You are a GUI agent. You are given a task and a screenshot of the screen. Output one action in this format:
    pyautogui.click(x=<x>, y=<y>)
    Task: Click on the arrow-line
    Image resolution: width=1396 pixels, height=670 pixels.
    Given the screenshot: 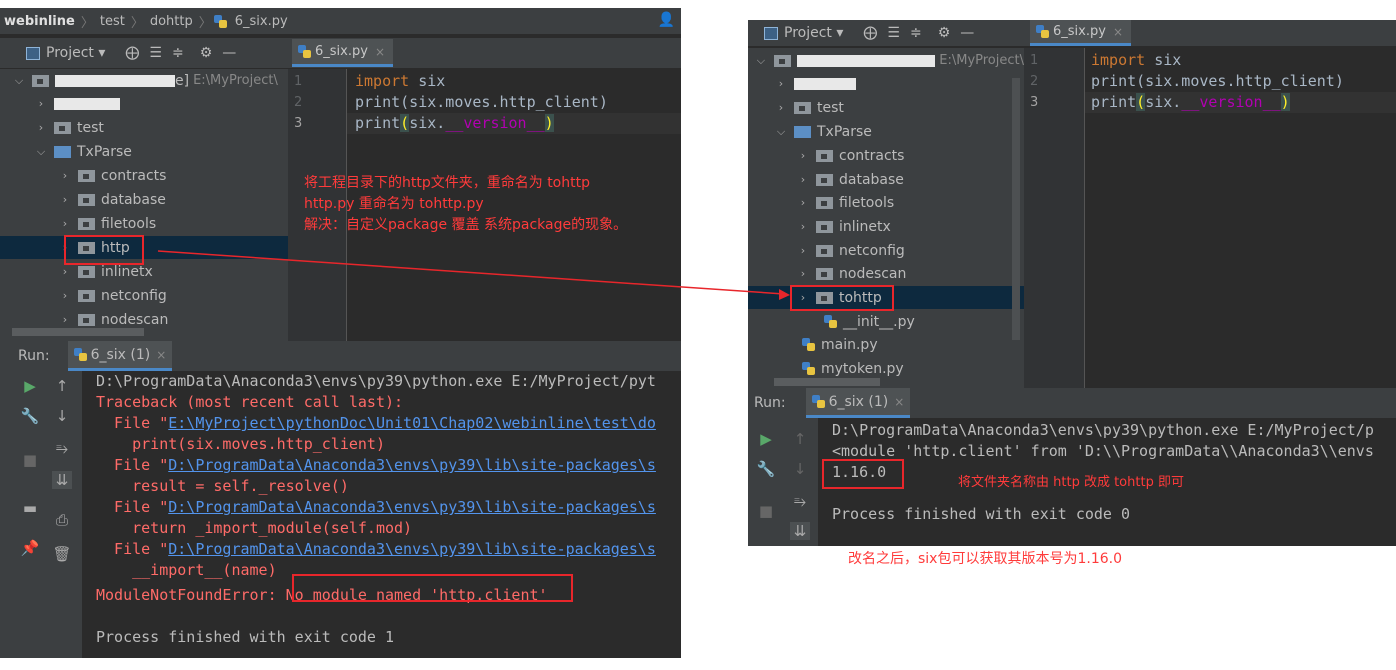 What is the action you would take?
    pyautogui.click(x=471, y=272)
    